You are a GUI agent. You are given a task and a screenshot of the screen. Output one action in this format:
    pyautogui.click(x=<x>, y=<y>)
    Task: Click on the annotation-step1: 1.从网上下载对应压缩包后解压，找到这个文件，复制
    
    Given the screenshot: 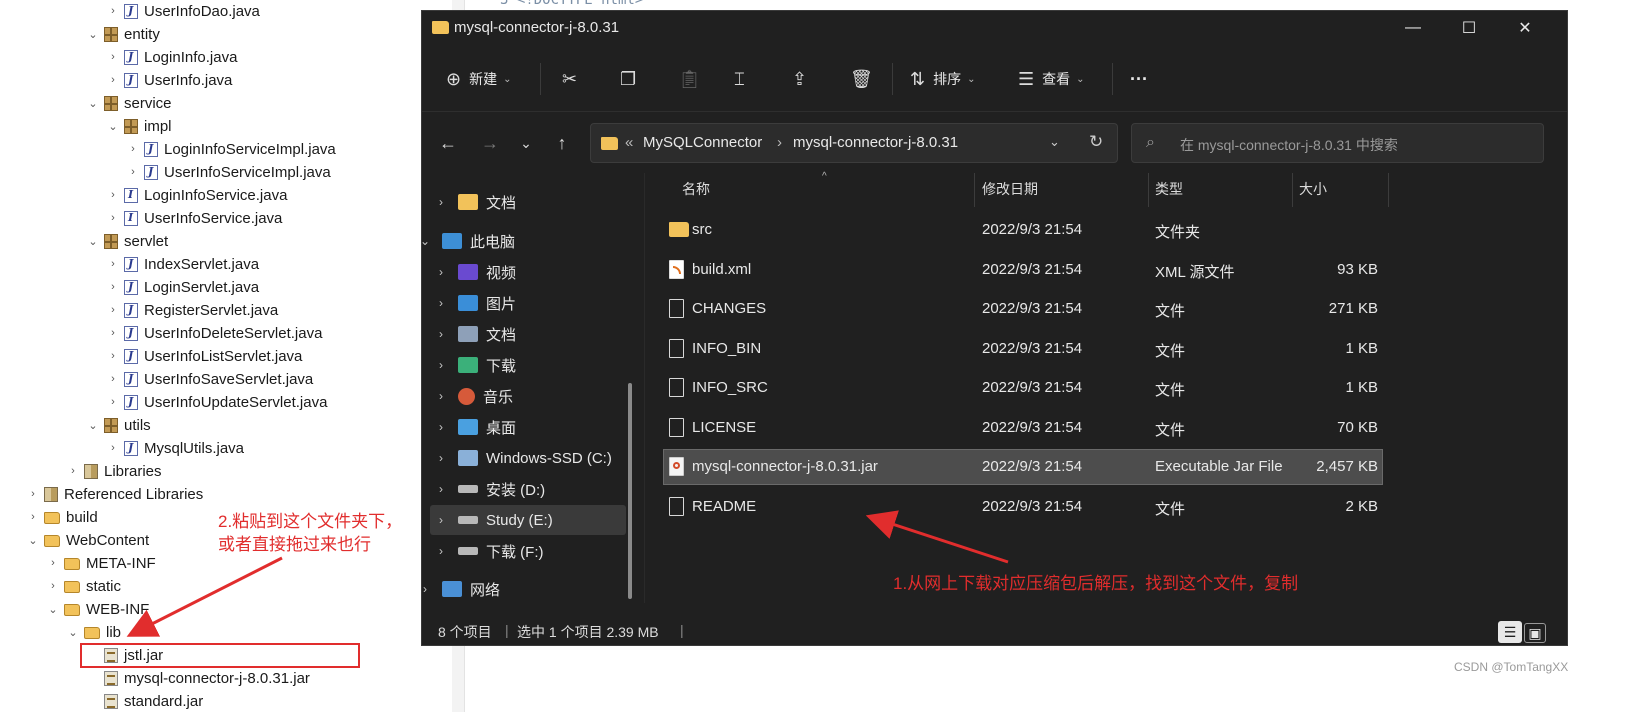 What is the action you would take?
    pyautogui.click(x=1096, y=583)
    